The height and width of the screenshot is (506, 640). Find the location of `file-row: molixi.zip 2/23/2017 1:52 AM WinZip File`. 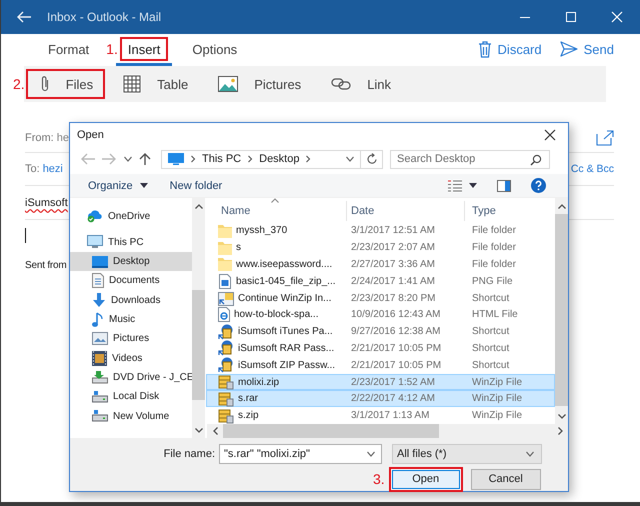

file-row: molixi.zip 2/23/2017 1:52 AM WinZip File is located at coordinates (380, 382).